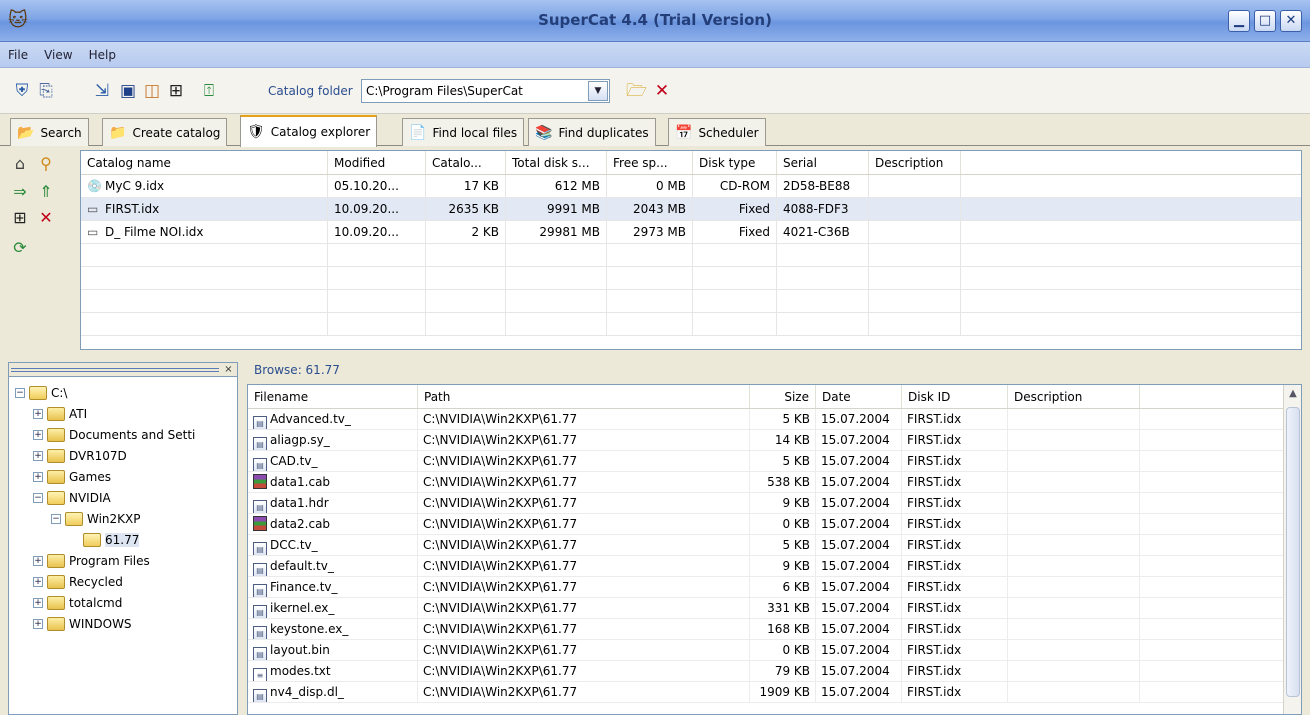 Image resolution: width=1310 pixels, height=715 pixels. What do you see at coordinates (176, 91) in the screenshot?
I see `tree-icon: ⊞` at bounding box center [176, 91].